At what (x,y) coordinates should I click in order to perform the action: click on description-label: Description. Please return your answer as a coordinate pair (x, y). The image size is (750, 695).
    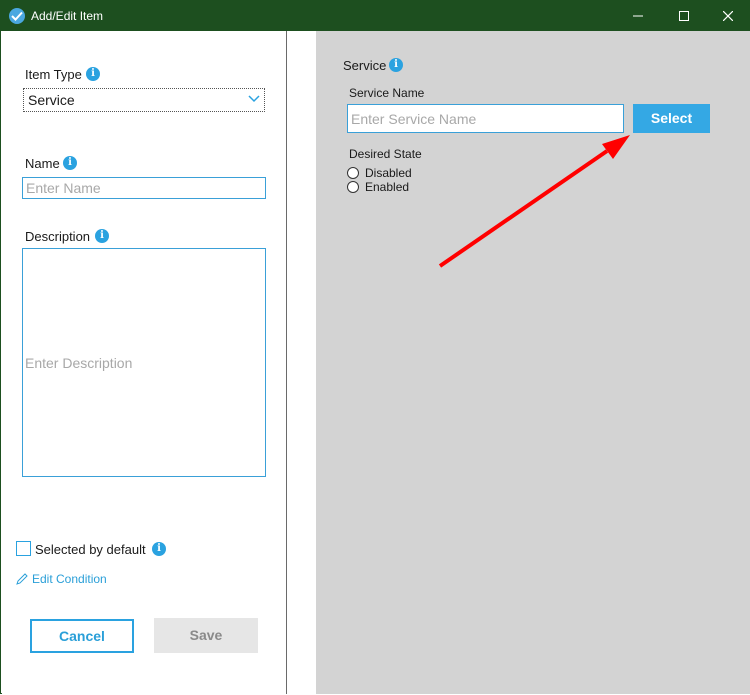
    Looking at the image, I should click on (58, 236).